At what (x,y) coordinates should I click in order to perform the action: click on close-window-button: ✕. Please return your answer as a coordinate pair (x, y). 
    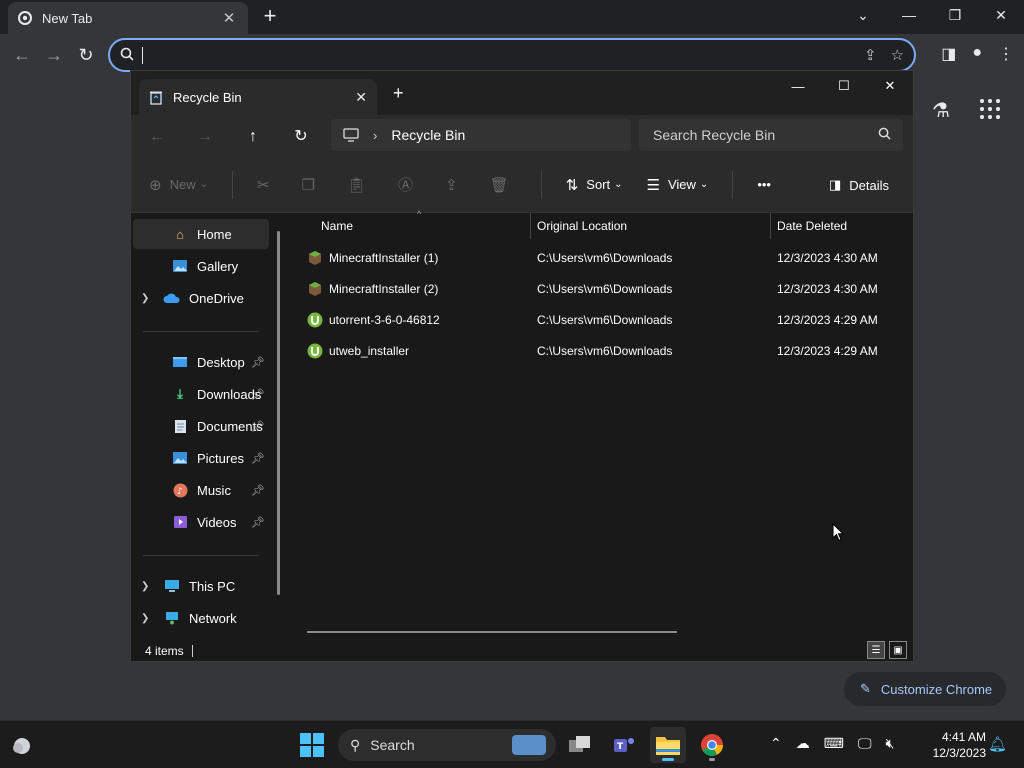
    Looking at the image, I should click on (1001, 15).